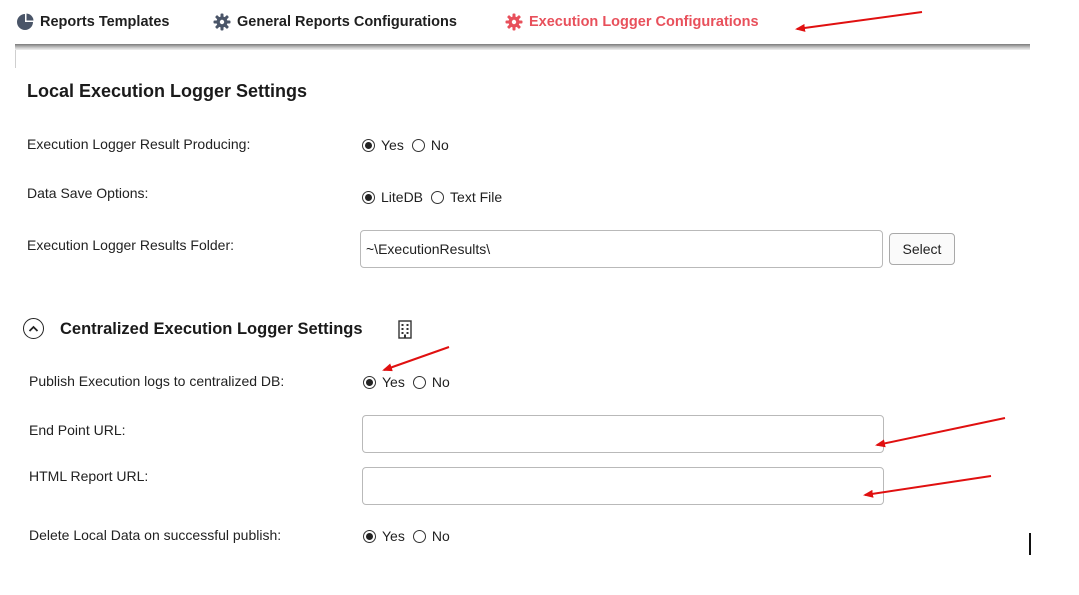 The image size is (1079, 595). Describe the element at coordinates (368, 145) in the screenshot. I see `result-producing-yes-radio` at that location.